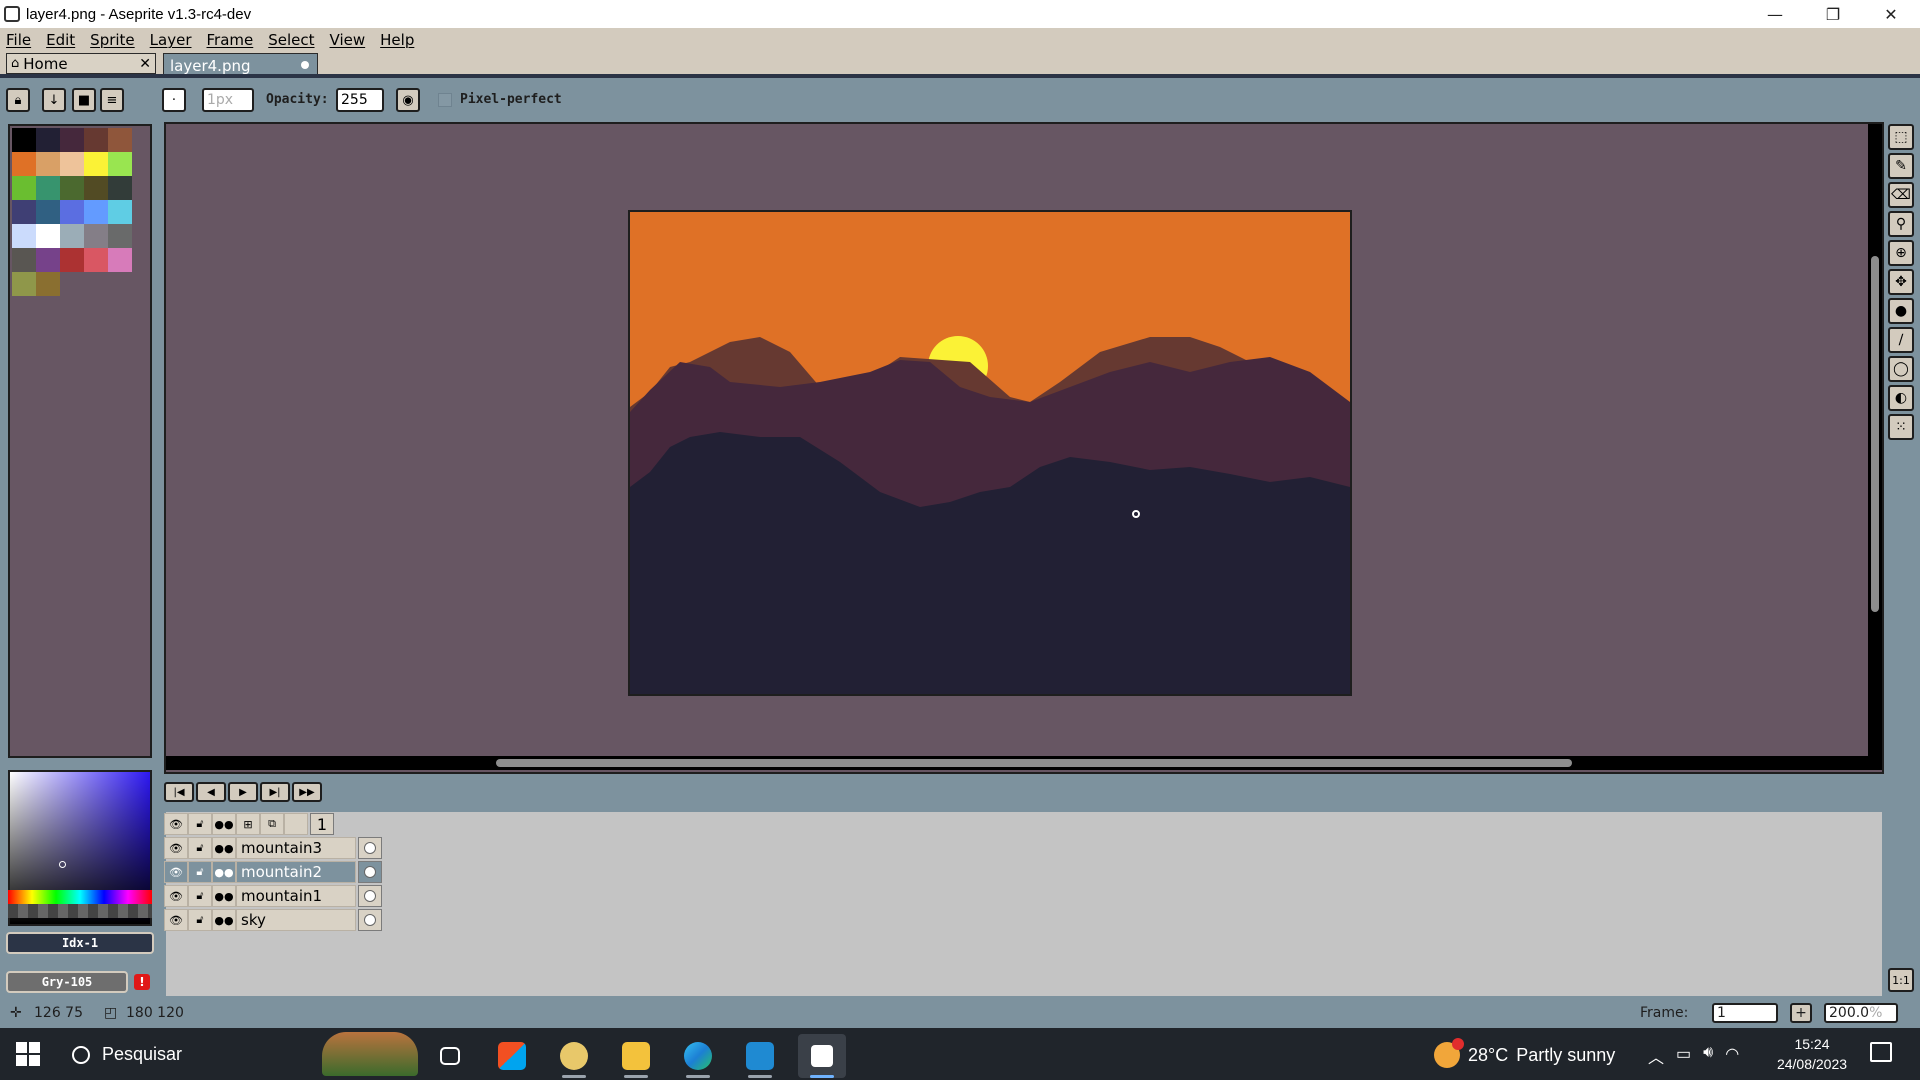  Describe the element at coordinates (296, 920) in the screenshot. I see `layer-name: sky` at that location.